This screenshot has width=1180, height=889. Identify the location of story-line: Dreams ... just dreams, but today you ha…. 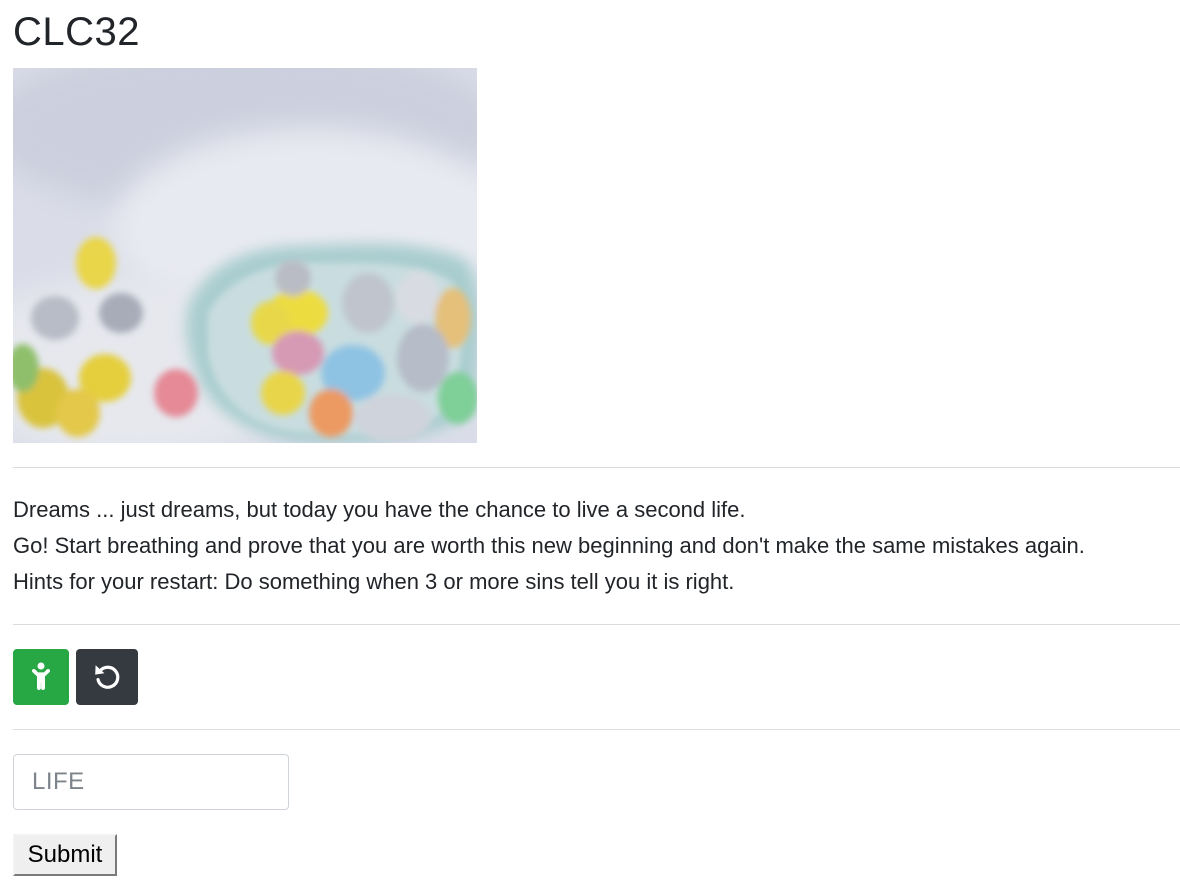
(379, 509).